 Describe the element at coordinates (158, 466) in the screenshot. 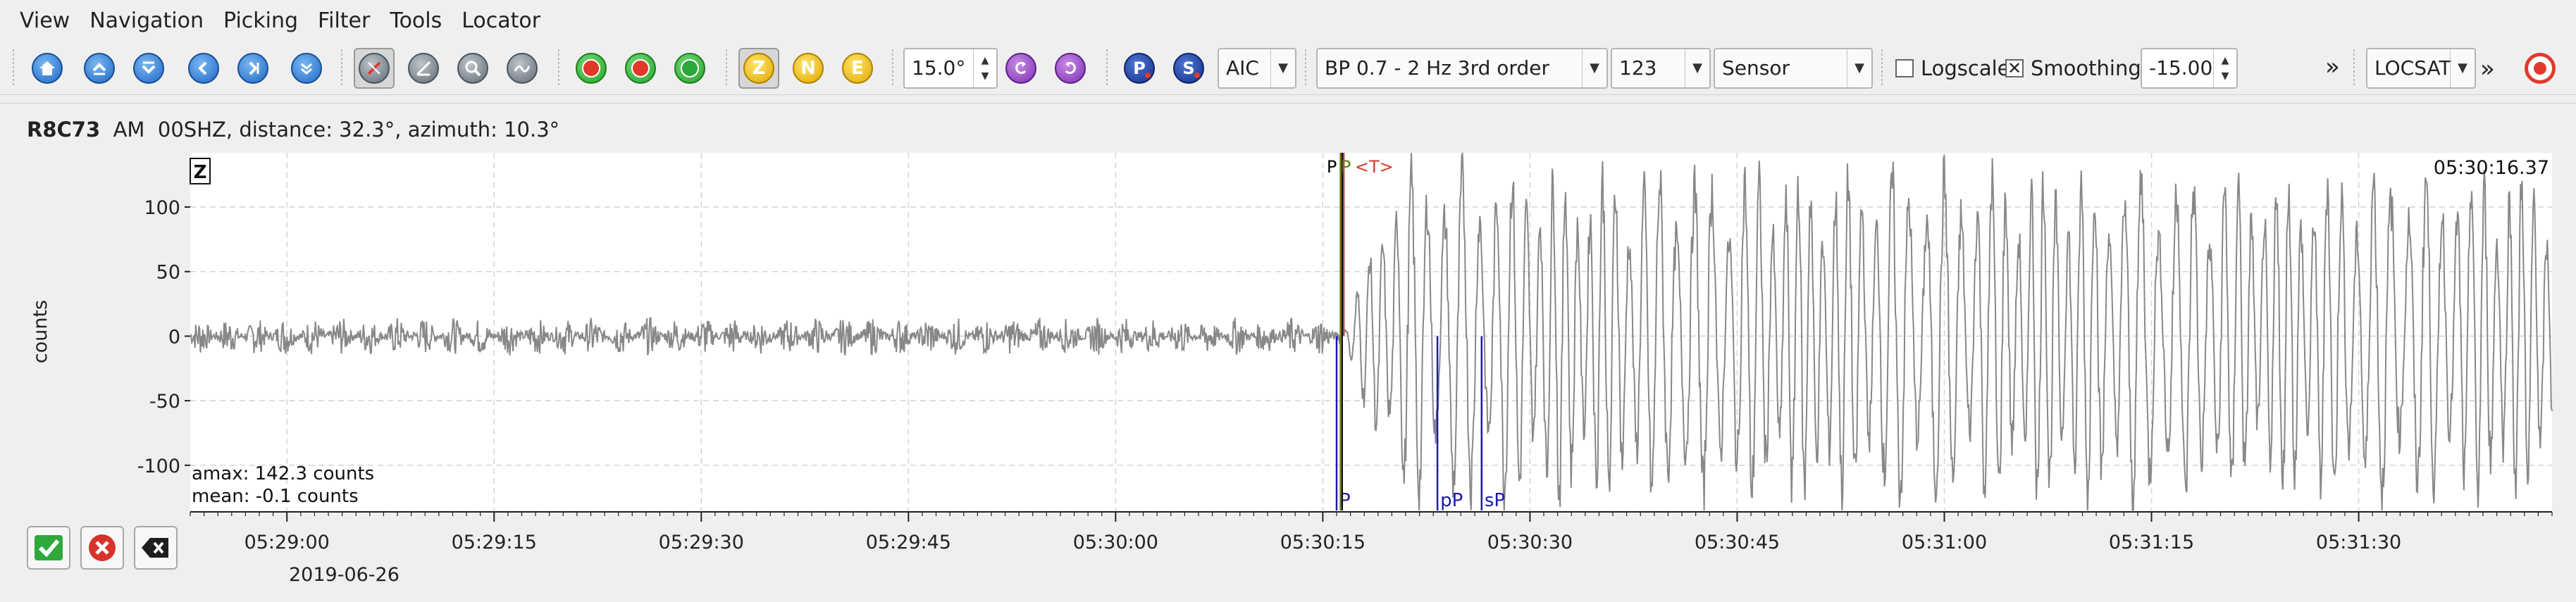

I see `y-tick-label: -100` at that location.